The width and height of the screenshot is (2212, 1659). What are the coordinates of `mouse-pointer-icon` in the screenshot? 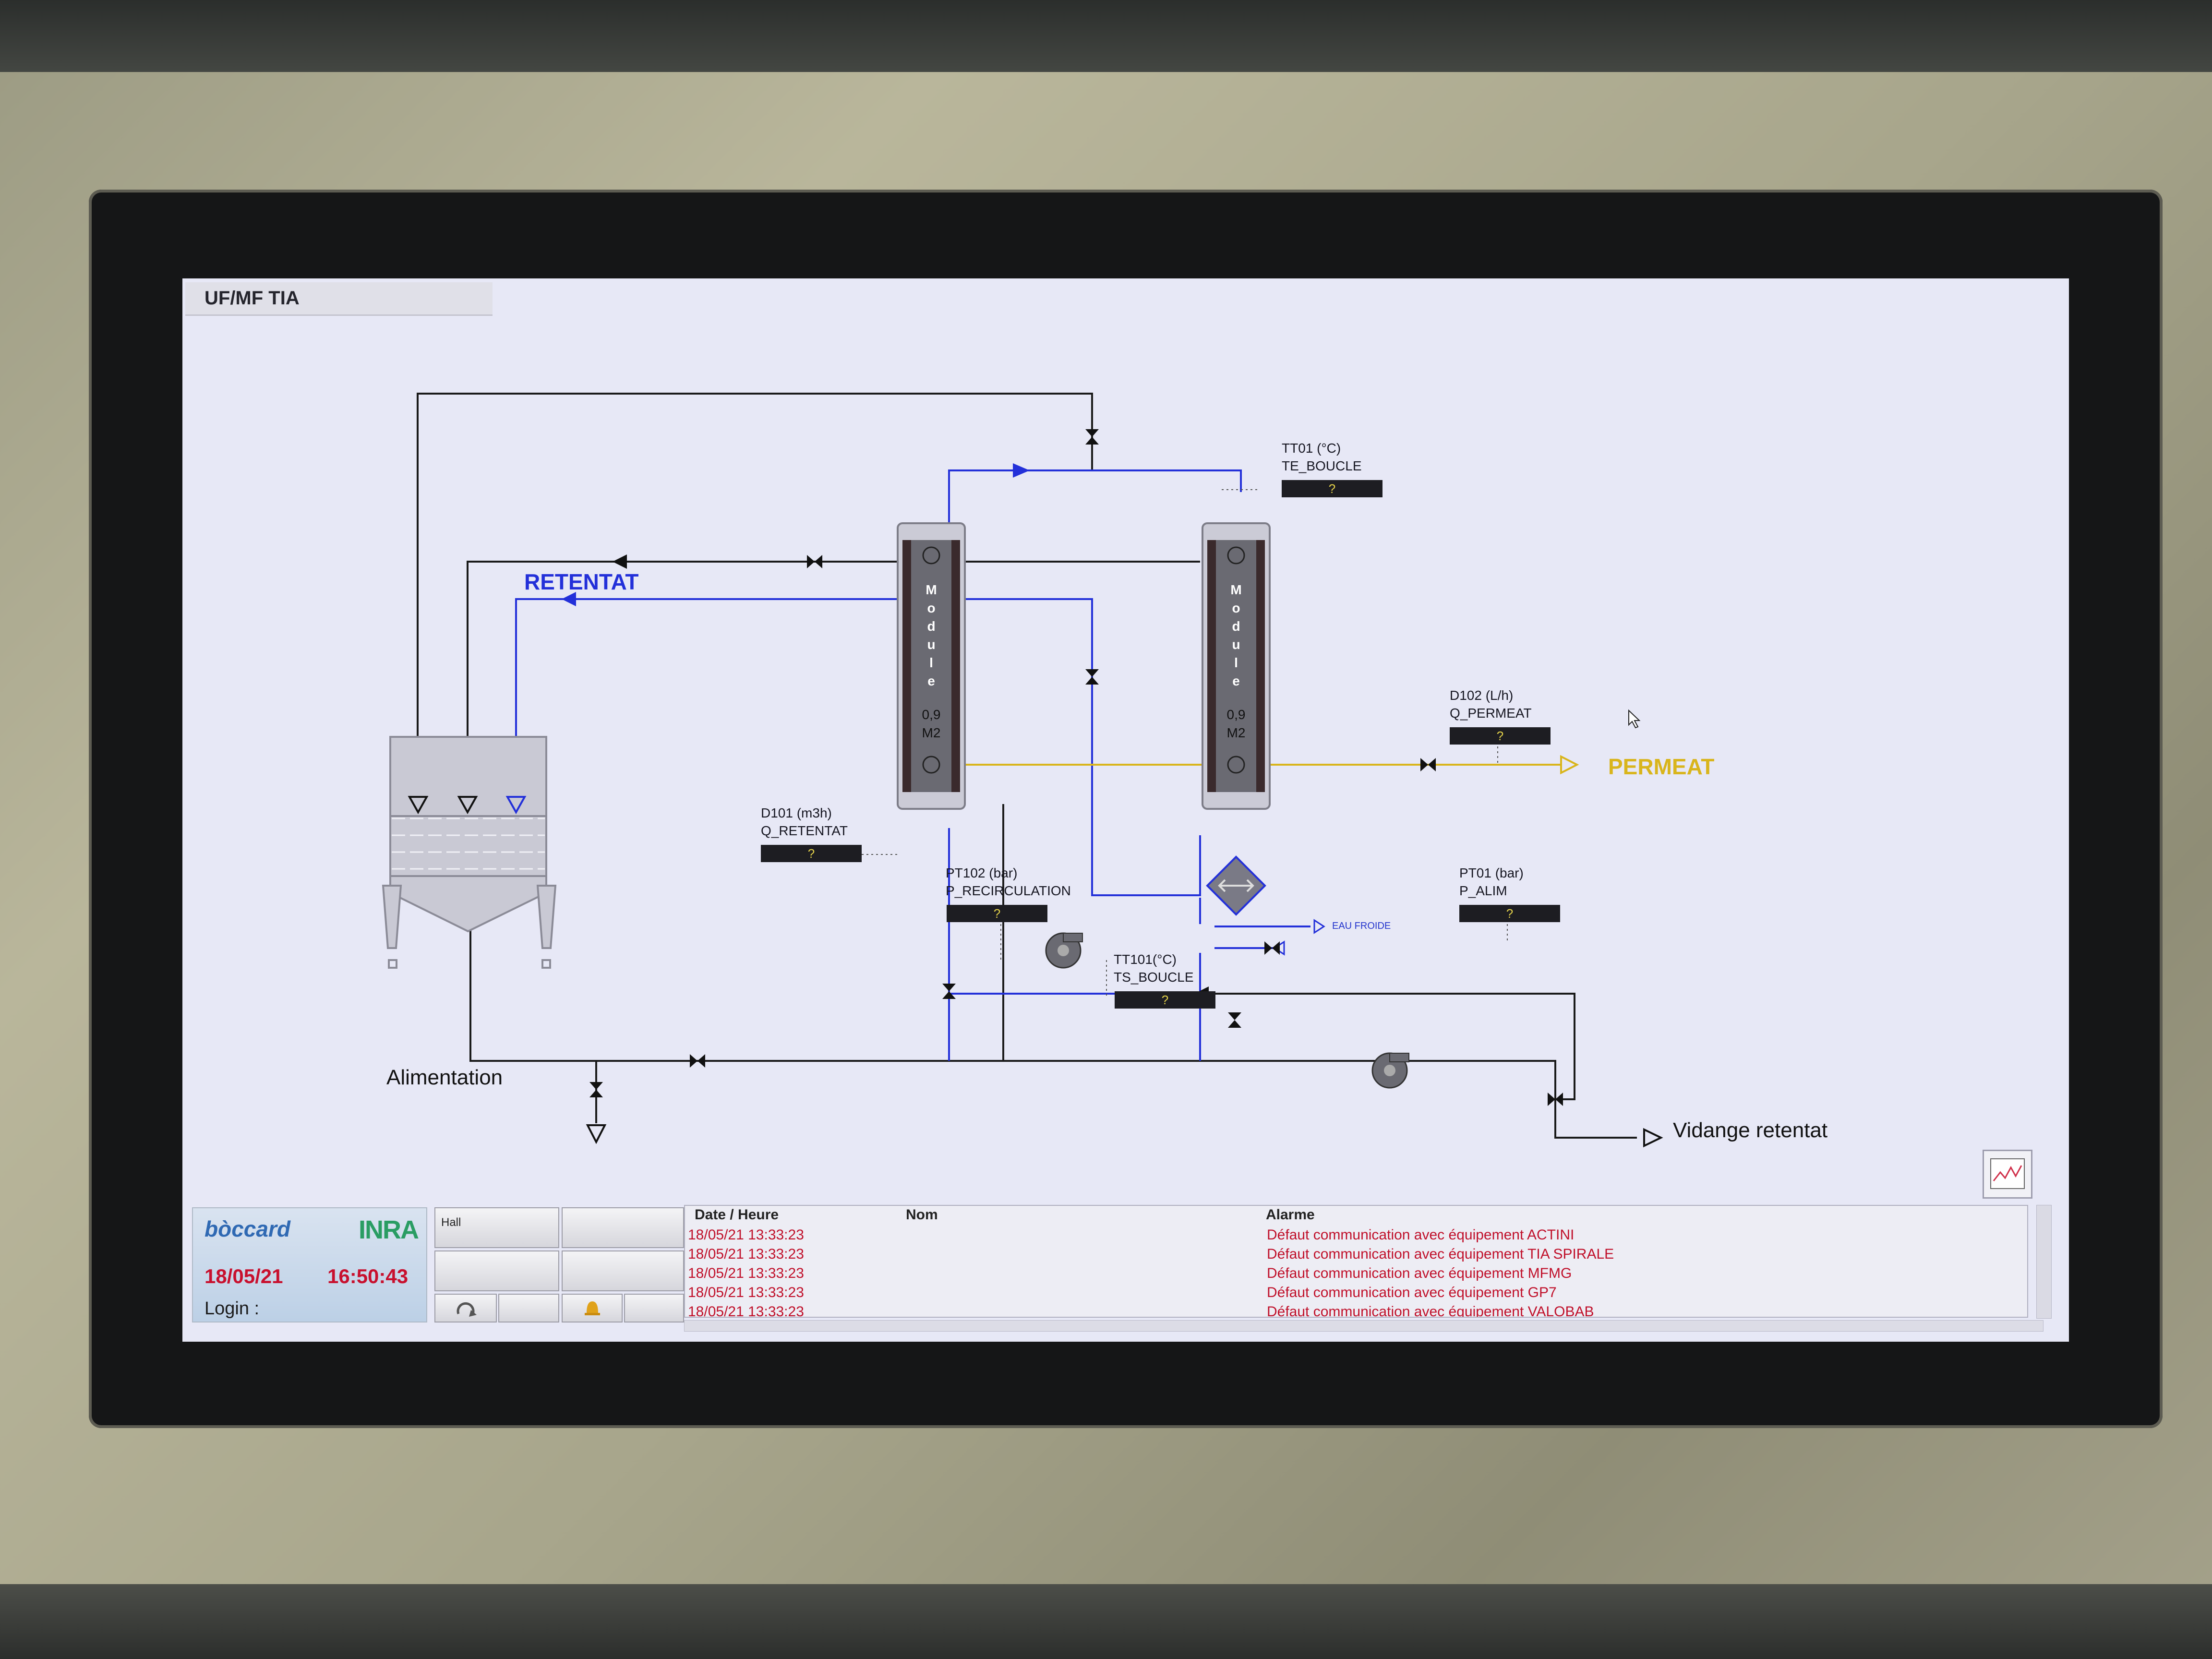 It's located at (1634, 719).